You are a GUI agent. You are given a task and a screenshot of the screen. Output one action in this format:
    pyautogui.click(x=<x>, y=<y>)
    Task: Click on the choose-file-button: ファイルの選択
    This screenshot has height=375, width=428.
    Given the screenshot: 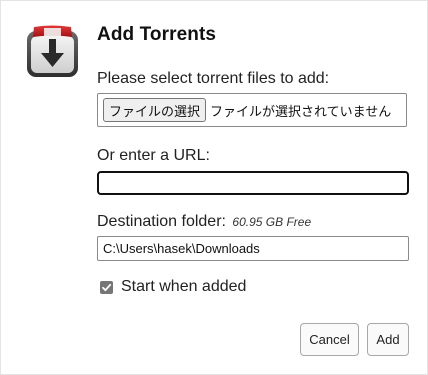 What is the action you would take?
    pyautogui.click(x=155, y=110)
    